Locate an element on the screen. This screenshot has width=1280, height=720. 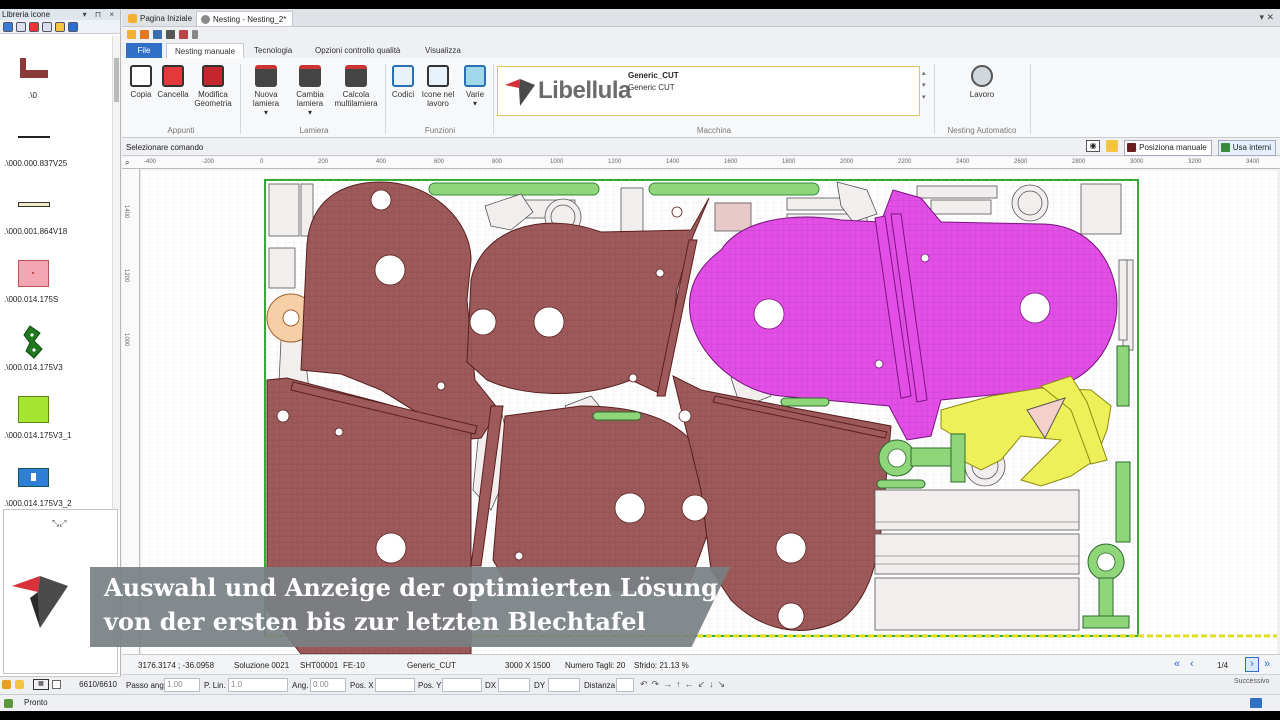
tab-nesting-manuale: Nesting manuale is located at coordinates (205, 50).